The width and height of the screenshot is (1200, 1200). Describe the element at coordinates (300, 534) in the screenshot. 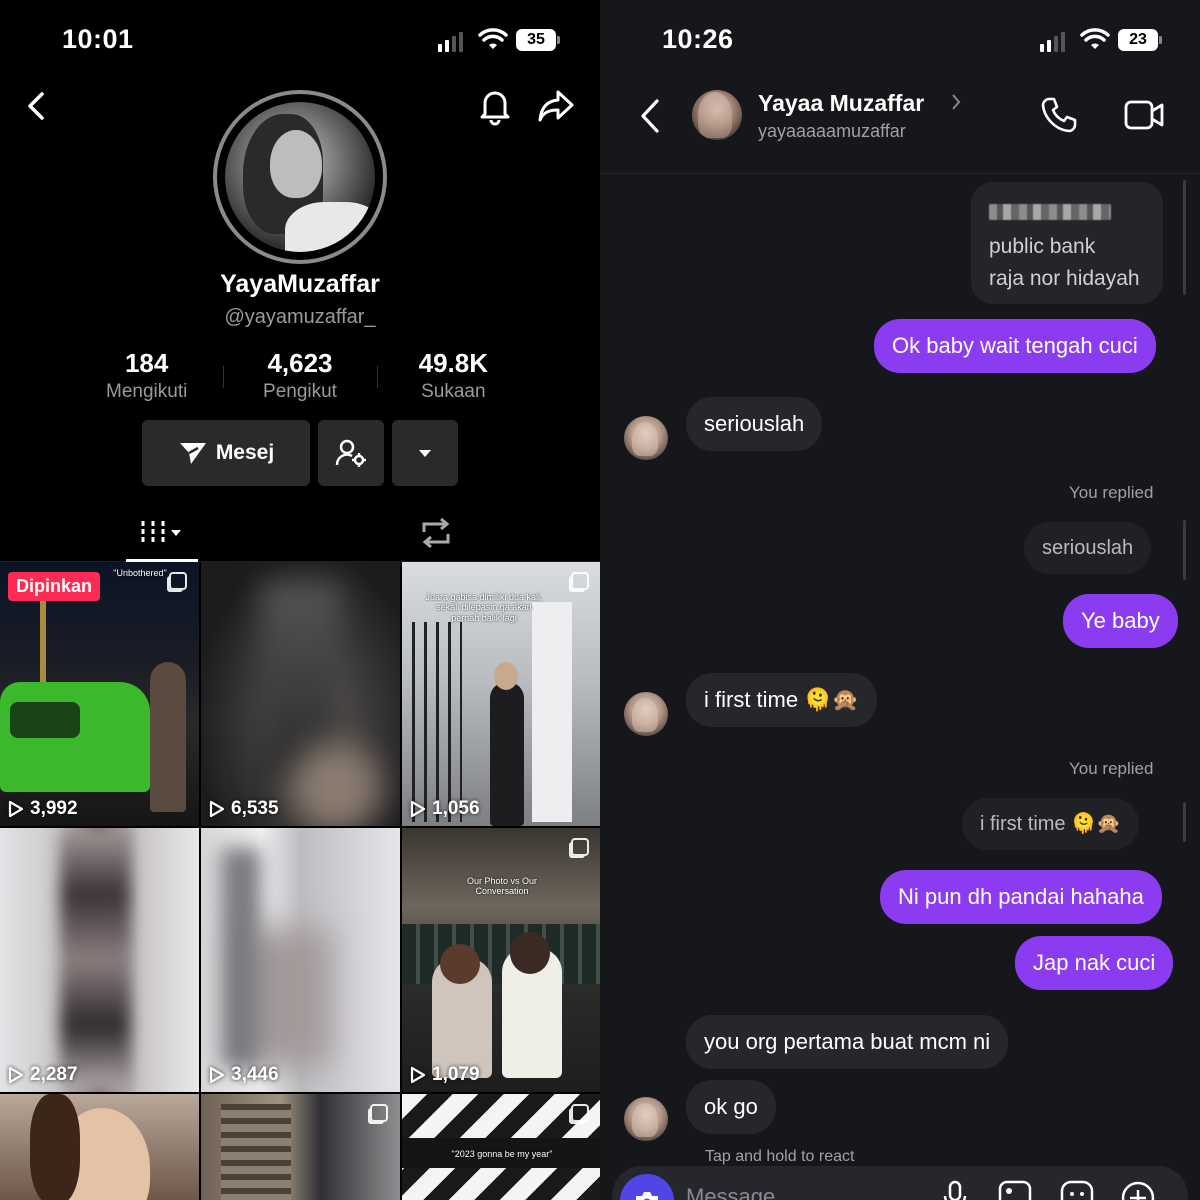

I see `profile-tabs` at that location.